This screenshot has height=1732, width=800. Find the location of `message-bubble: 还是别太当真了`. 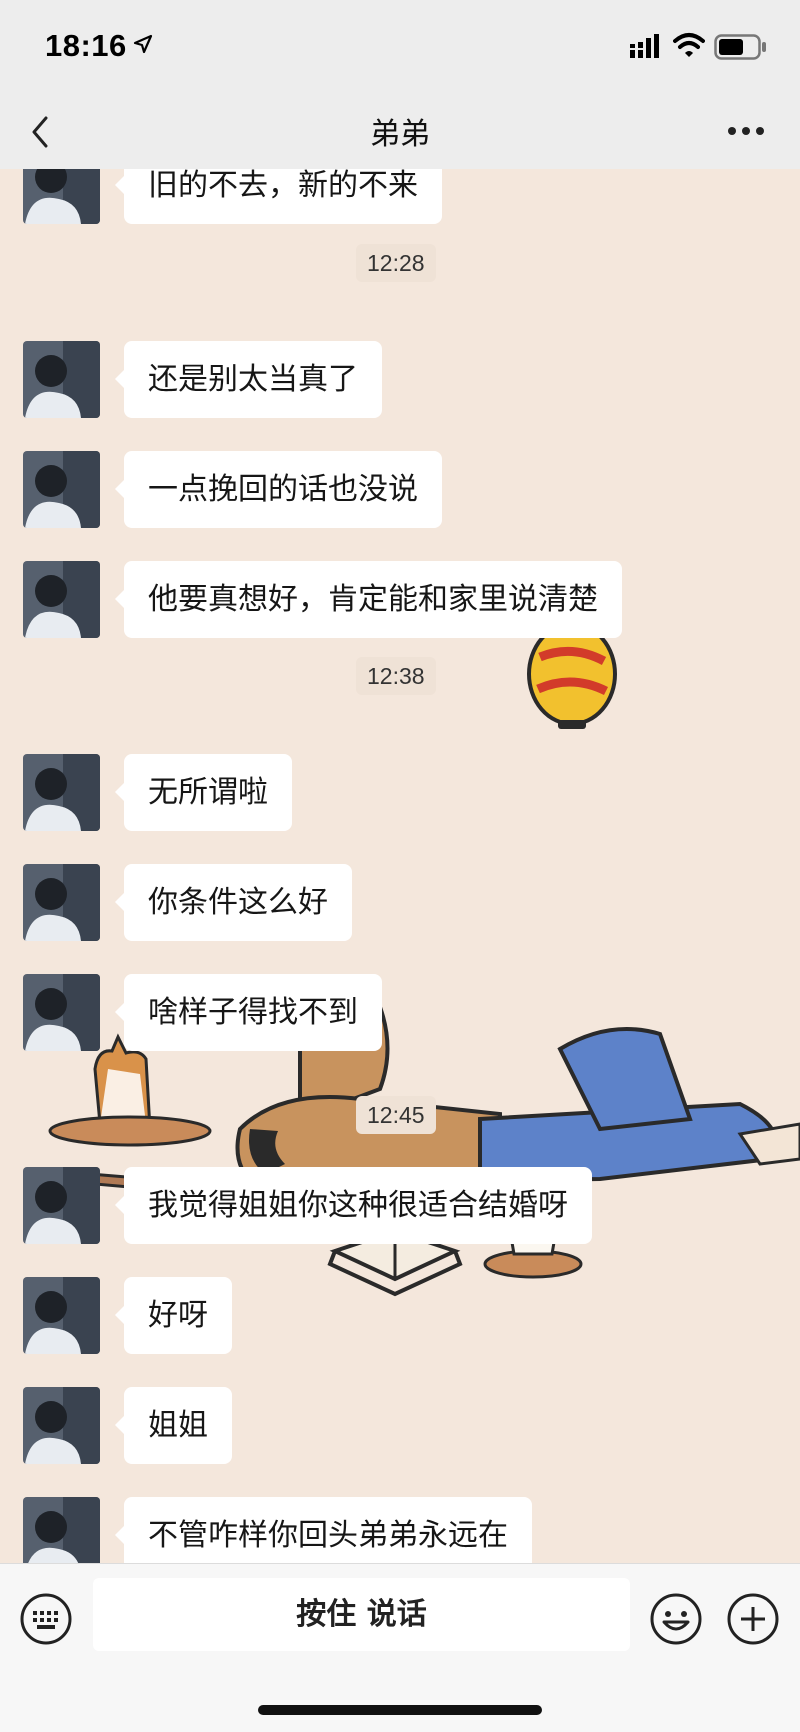

message-bubble: 还是别太当真了 is located at coordinates (248, 379).